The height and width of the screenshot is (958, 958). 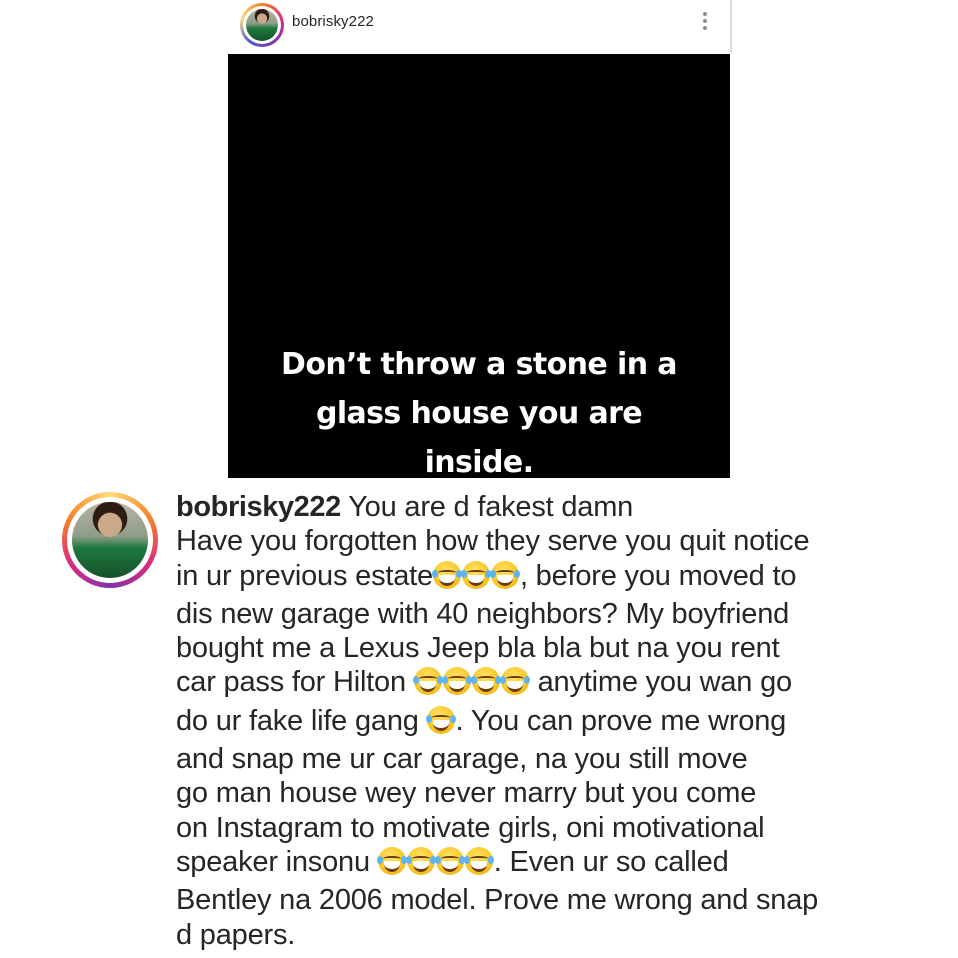 I want to click on comment-text-segment: in ur previous estate, so click(x=304, y=575).